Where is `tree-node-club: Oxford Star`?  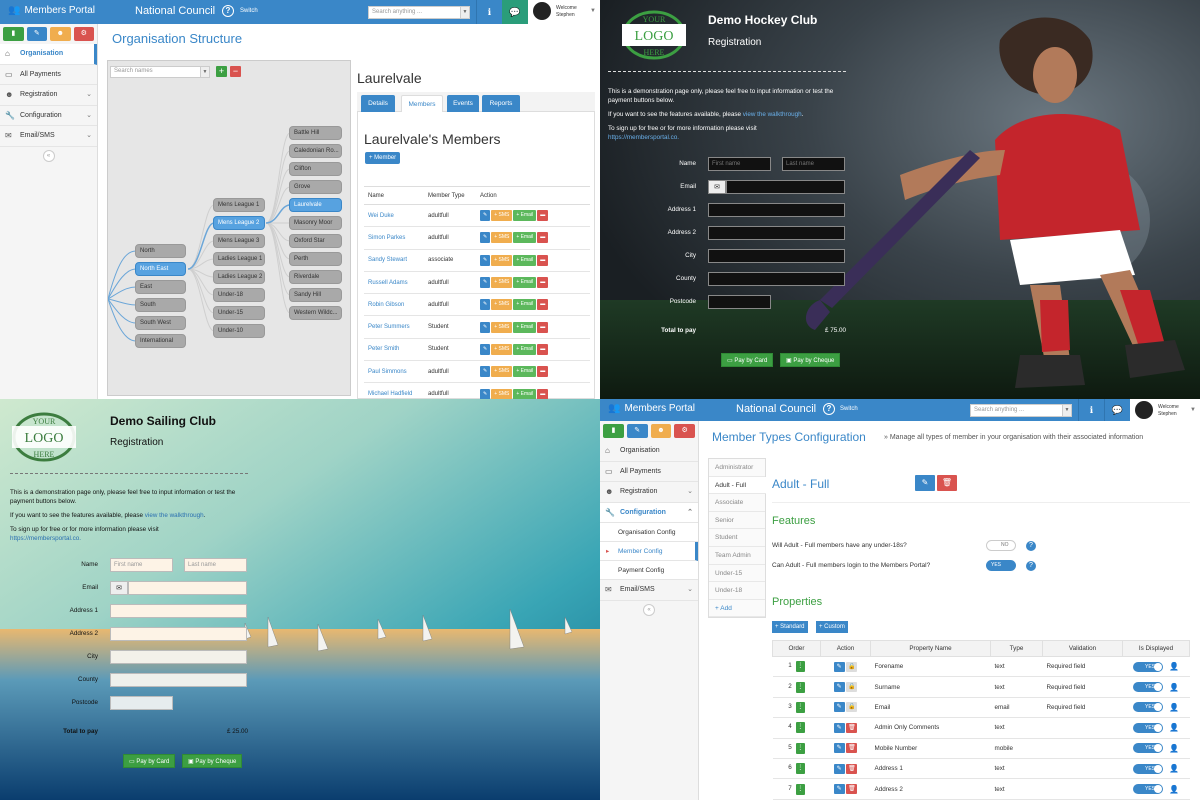
tree-node-club: Oxford Star is located at coordinates (315, 241).